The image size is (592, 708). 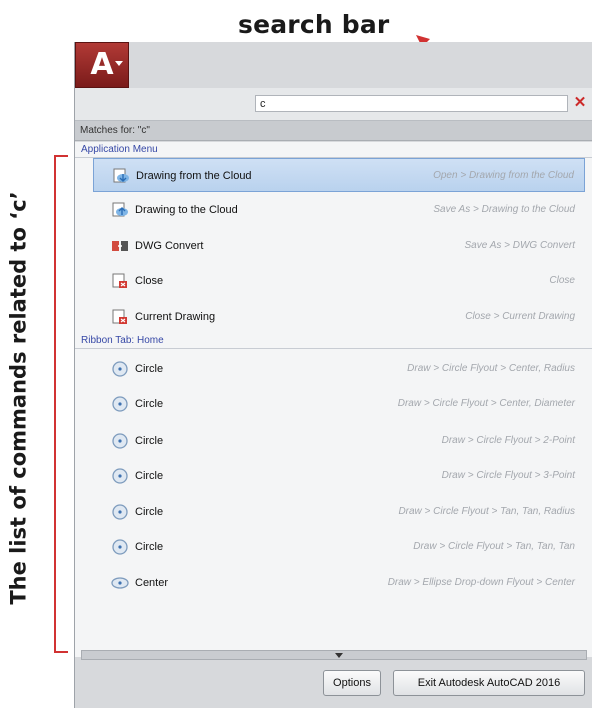 What do you see at coordinates (120, 246) in the screenshot?
I see `dwg-convert-icon` at bounding box center [120, 246].